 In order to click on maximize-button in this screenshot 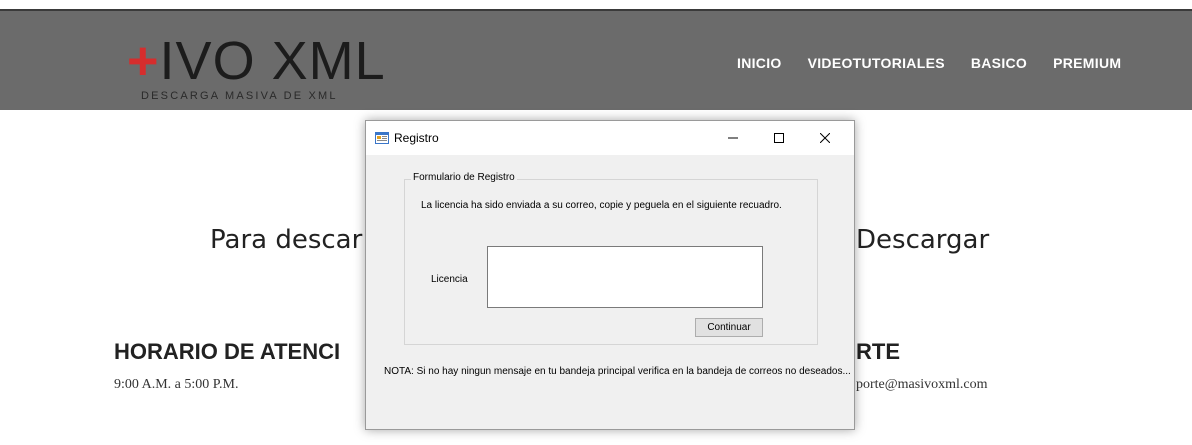, I will do `click(779, 138)`.